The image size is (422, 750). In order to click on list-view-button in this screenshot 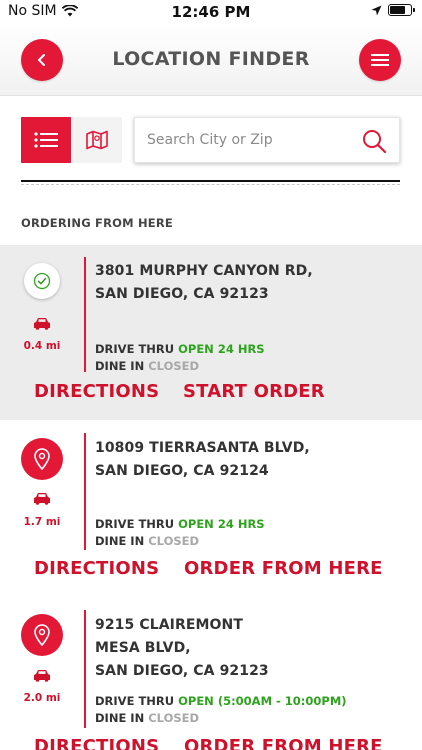, I will do `click(46, 140)`.